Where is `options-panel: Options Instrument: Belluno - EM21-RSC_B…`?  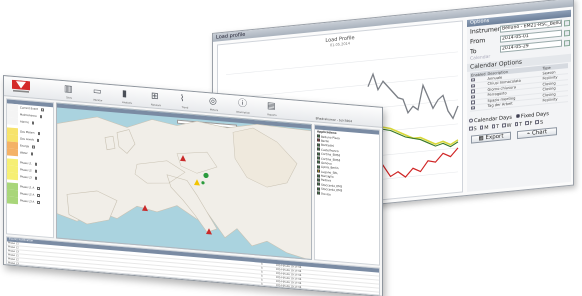 options-panel: Options Instrument: Belluno - EM21-RSC_B… is located at coordinates (519, 100).